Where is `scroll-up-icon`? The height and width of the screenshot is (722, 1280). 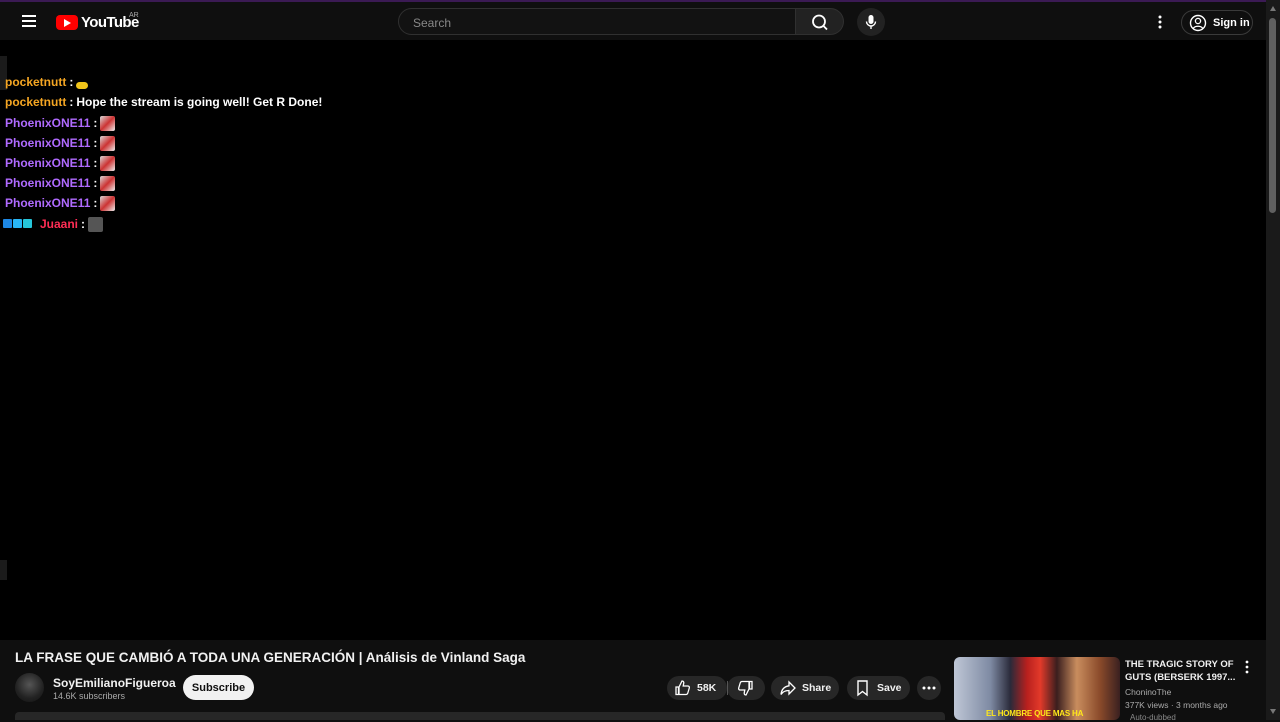 scroll-up-icon is located at coordinates (1273, 8).